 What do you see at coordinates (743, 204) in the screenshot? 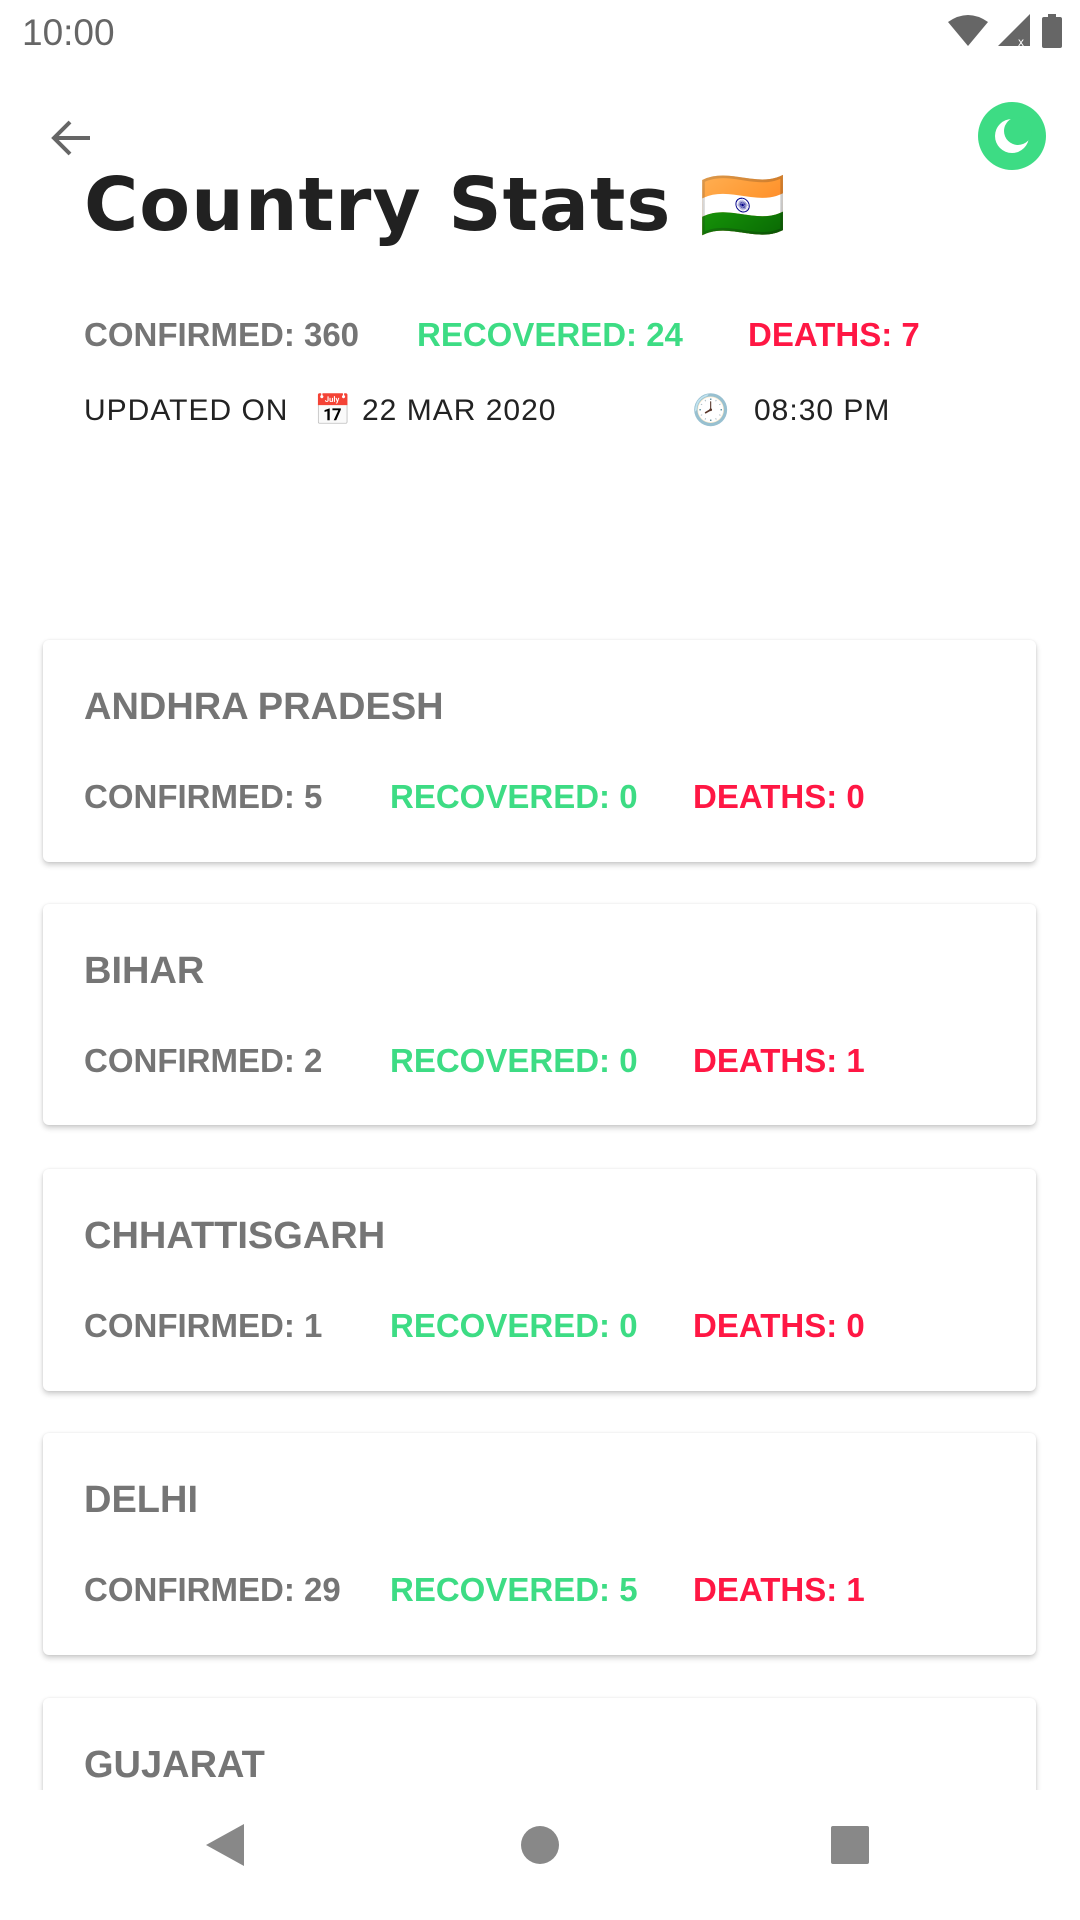
I see `india-flag-icon: 🇮🇳` at bounding box center [743, 204].